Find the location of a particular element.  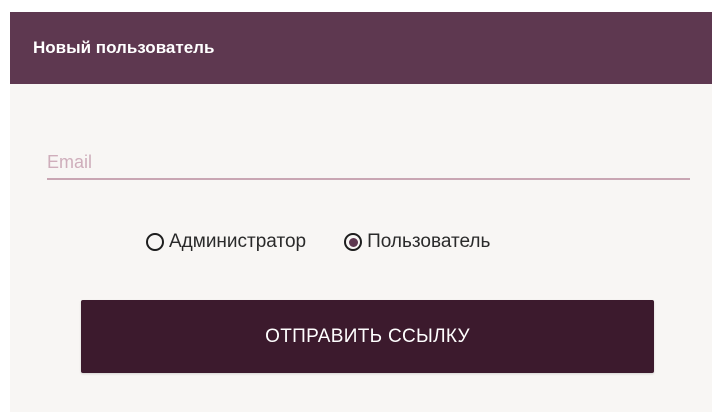

email-input is located at coordinates (368, 163).